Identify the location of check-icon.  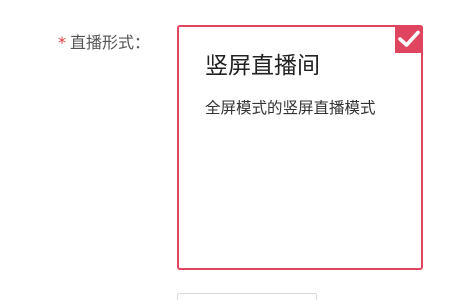
(409, 38).